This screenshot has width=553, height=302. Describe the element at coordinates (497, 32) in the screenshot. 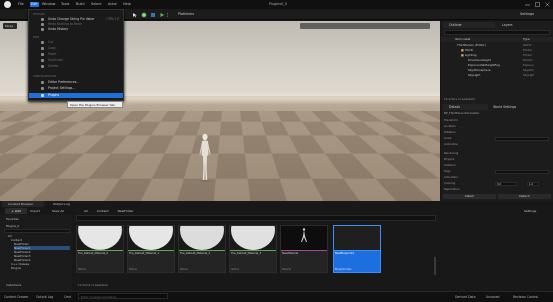

I see `outliner-search-input` at that location.